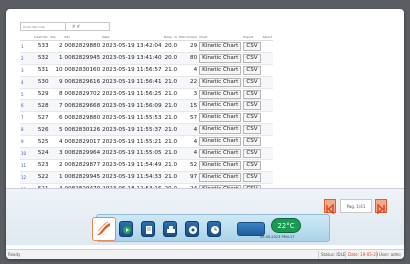  What do you see at coordinates (132, 165) in the screenshot?
I see `cell-date: 2023-05-19 11:54:49` at bounding box center [132, 165].